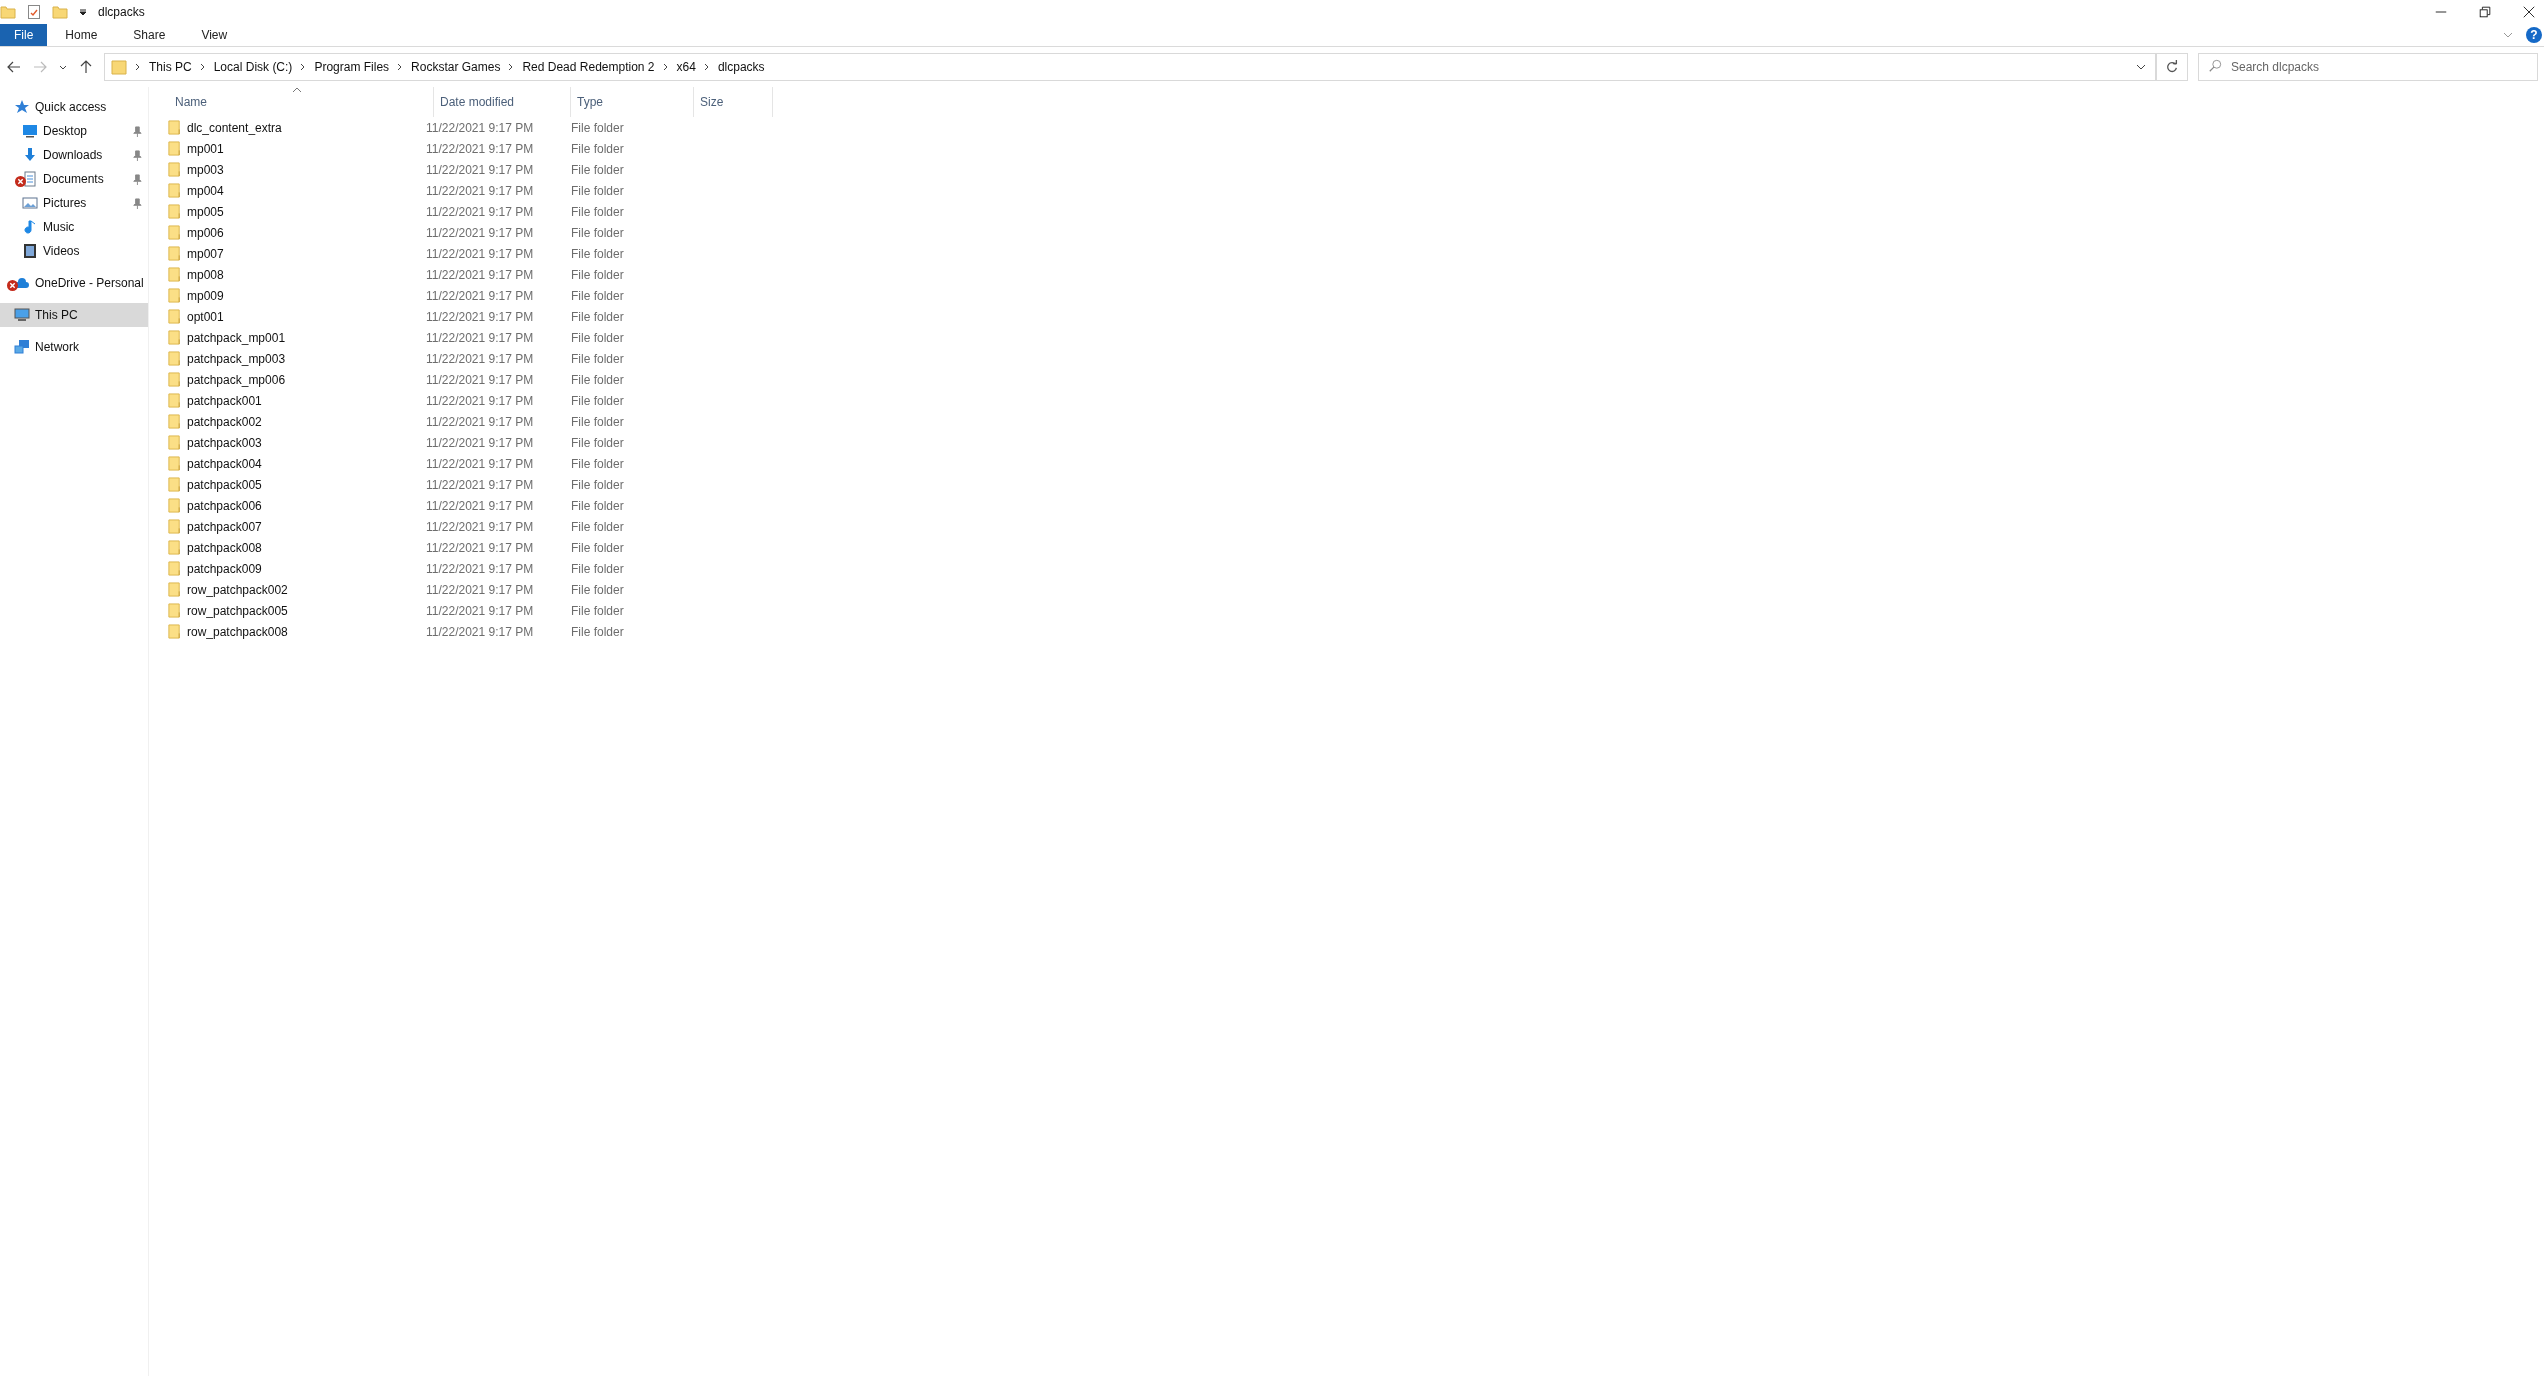 Image resolution: width=2544 pixels, height=1376 pixels. What do you see at coordinates (290, 316) in the screenshot?
I see `file-name: opt001` at bounding box center [290, 316].